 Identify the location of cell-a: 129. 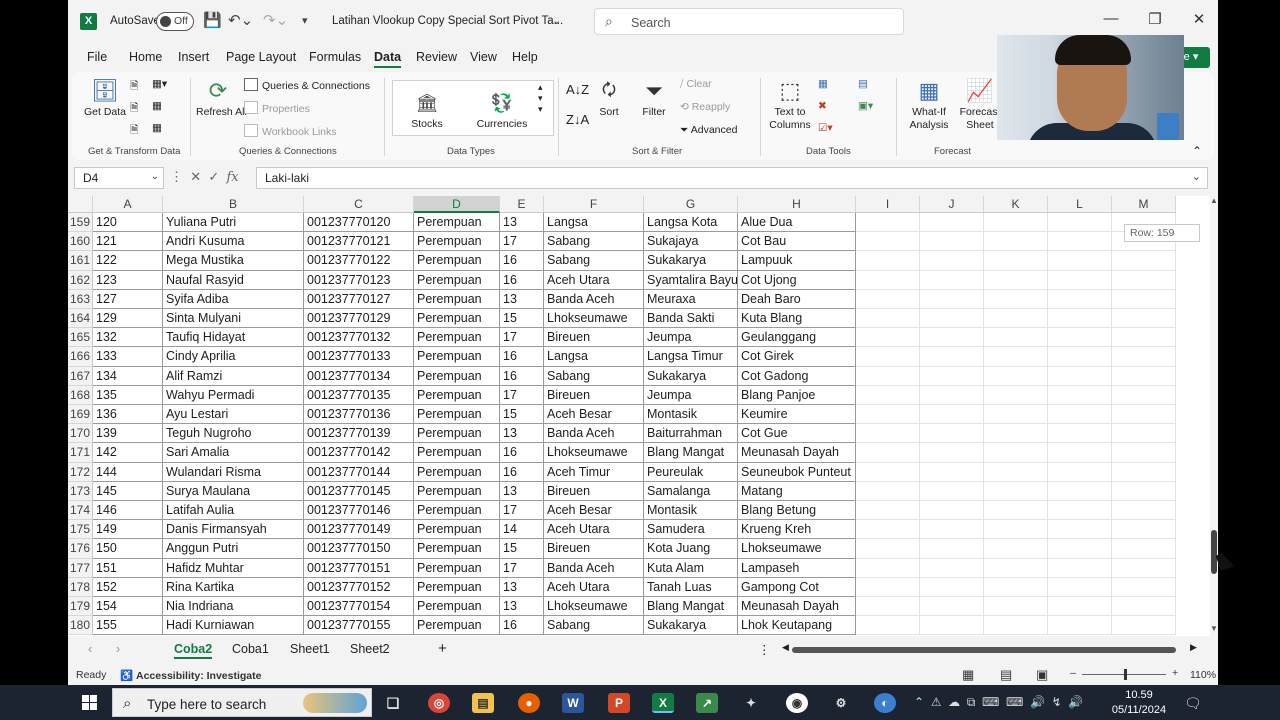
(128, 319).